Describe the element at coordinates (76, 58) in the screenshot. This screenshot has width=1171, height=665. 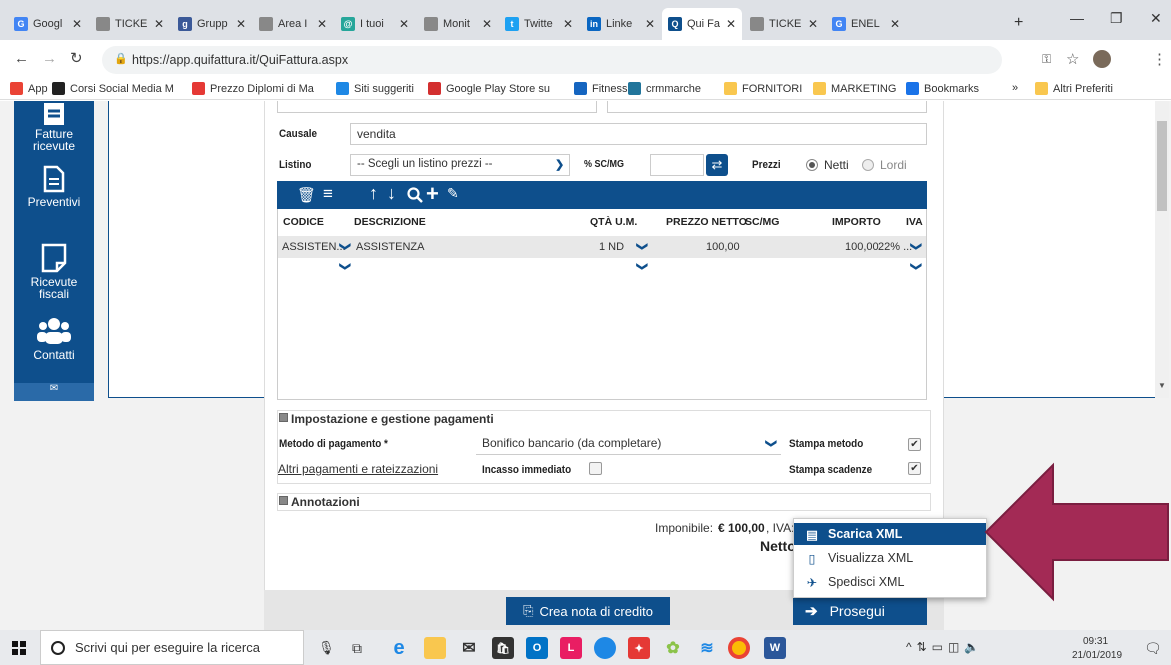
I see `reload-icon: ↻` at that location.